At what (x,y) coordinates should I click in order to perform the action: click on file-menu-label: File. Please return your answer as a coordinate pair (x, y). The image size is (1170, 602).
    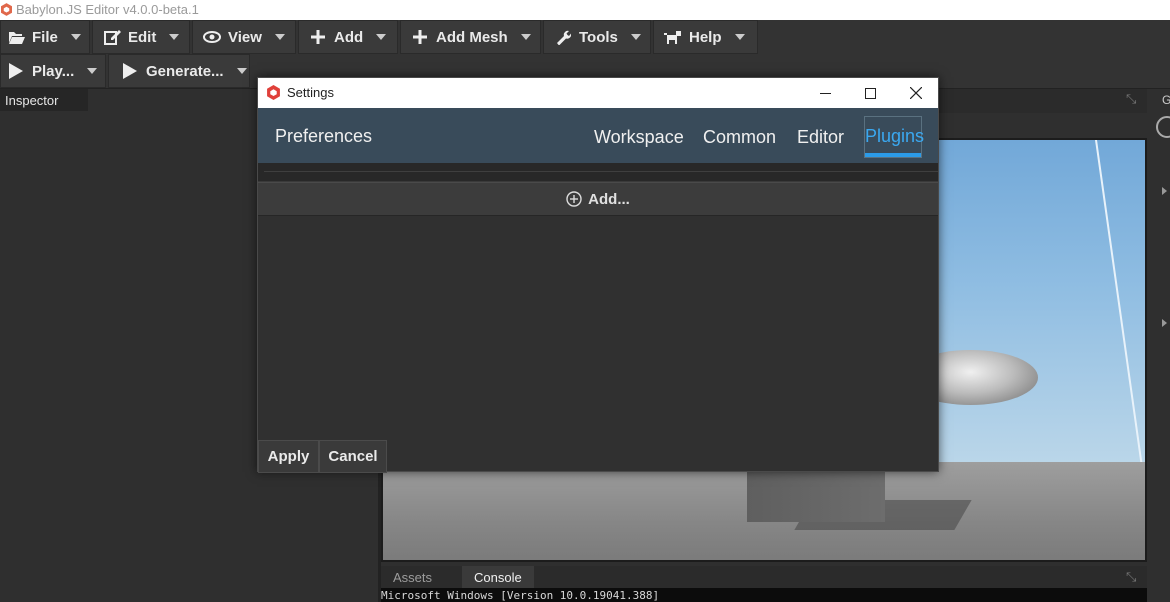
    Looking at the image, I should click on (45, 37).